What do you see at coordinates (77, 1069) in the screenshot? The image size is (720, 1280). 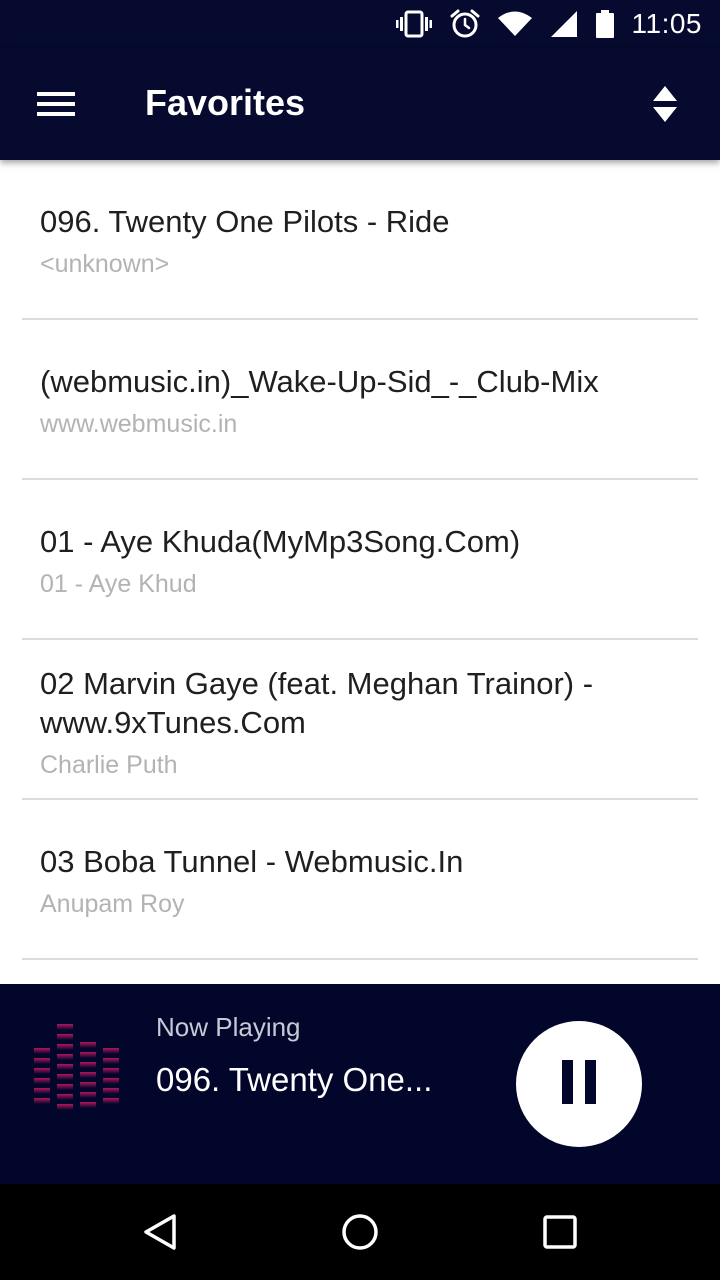 I see `equalizer-icon` at bounding box center [77, 1069].